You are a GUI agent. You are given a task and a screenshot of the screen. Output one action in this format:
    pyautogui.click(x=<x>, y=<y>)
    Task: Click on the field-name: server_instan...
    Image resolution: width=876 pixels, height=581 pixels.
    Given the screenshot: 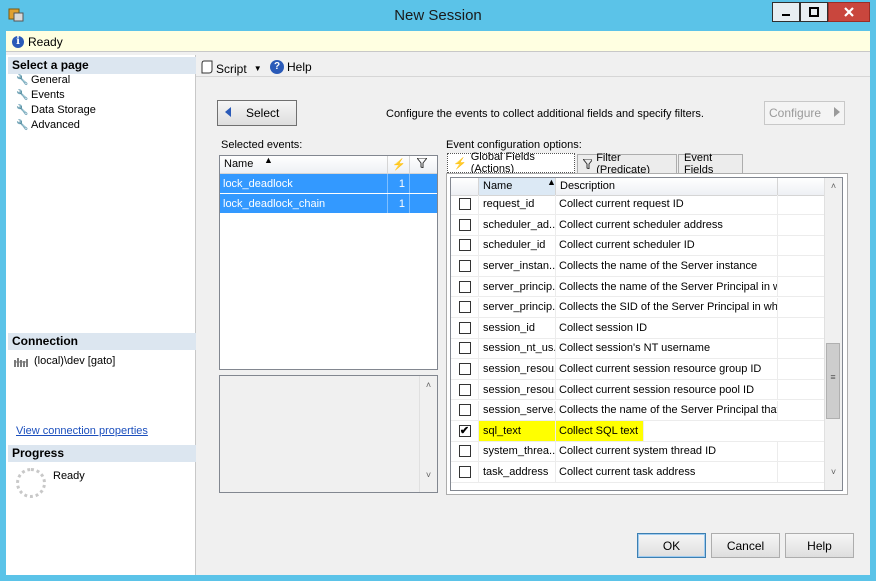 What is the action you would take?
    pyautogui.click(x=517, y=266)
    